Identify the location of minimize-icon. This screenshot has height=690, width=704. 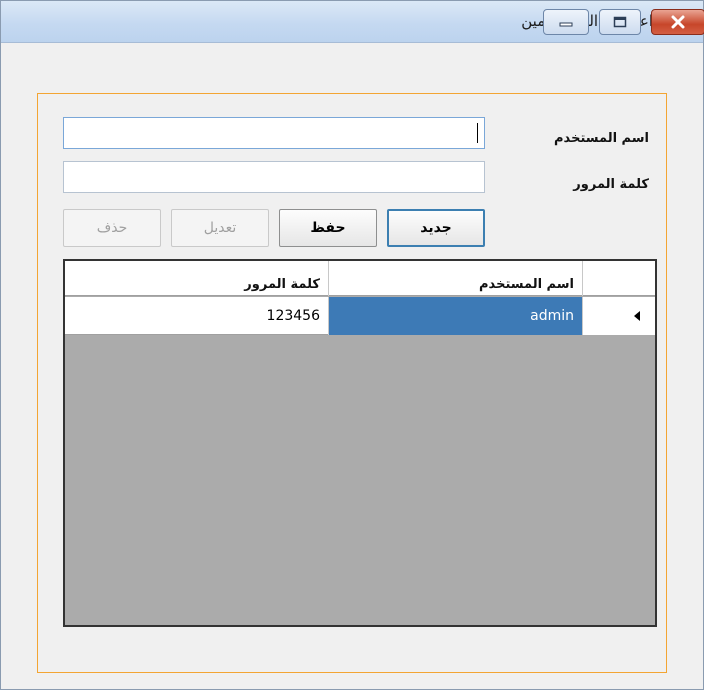
(566, 24).